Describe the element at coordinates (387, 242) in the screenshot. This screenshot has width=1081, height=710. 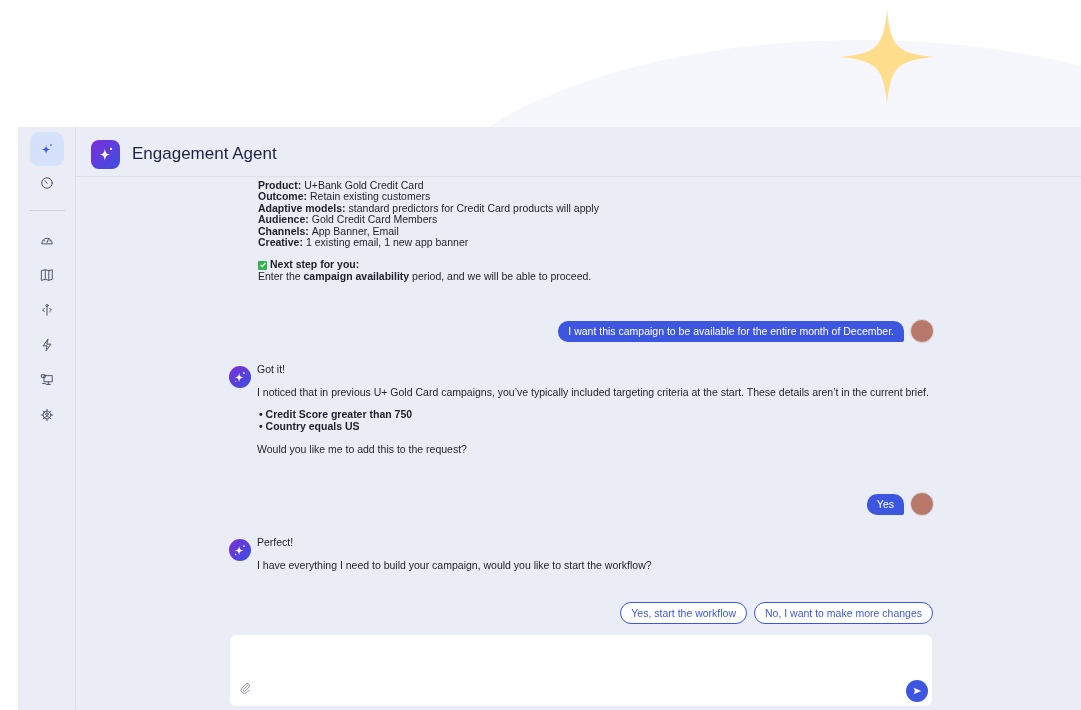
I see `brief-value: 1 existing email, 1 new app banner` at that location.